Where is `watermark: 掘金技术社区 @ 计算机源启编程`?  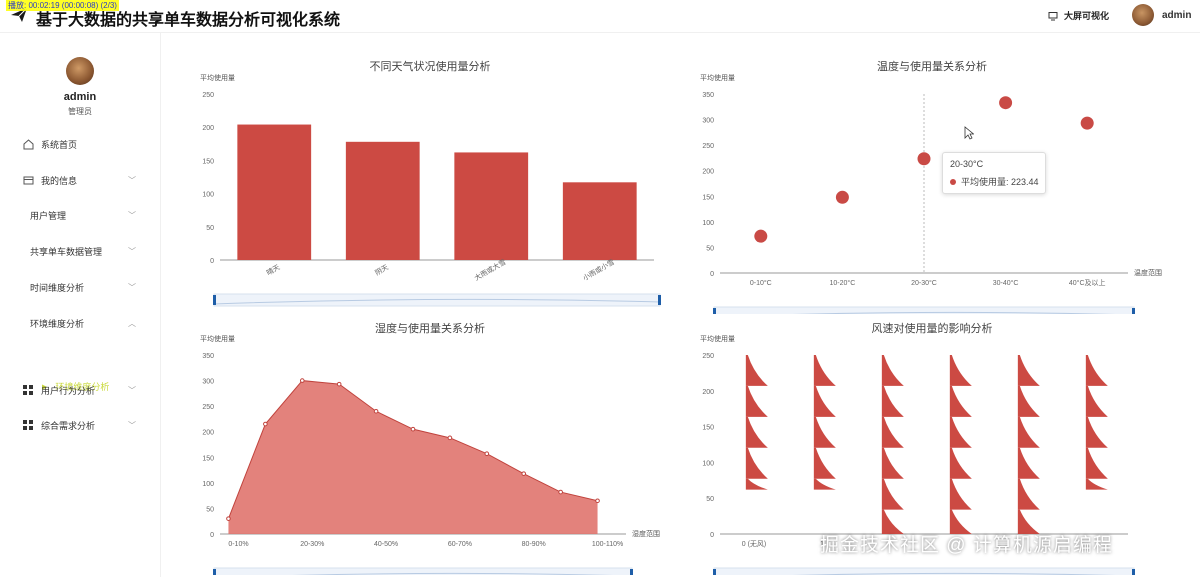 watermark: 掘金技术社区 @ 计算机源启编程 is located at coordinates (966, 545).